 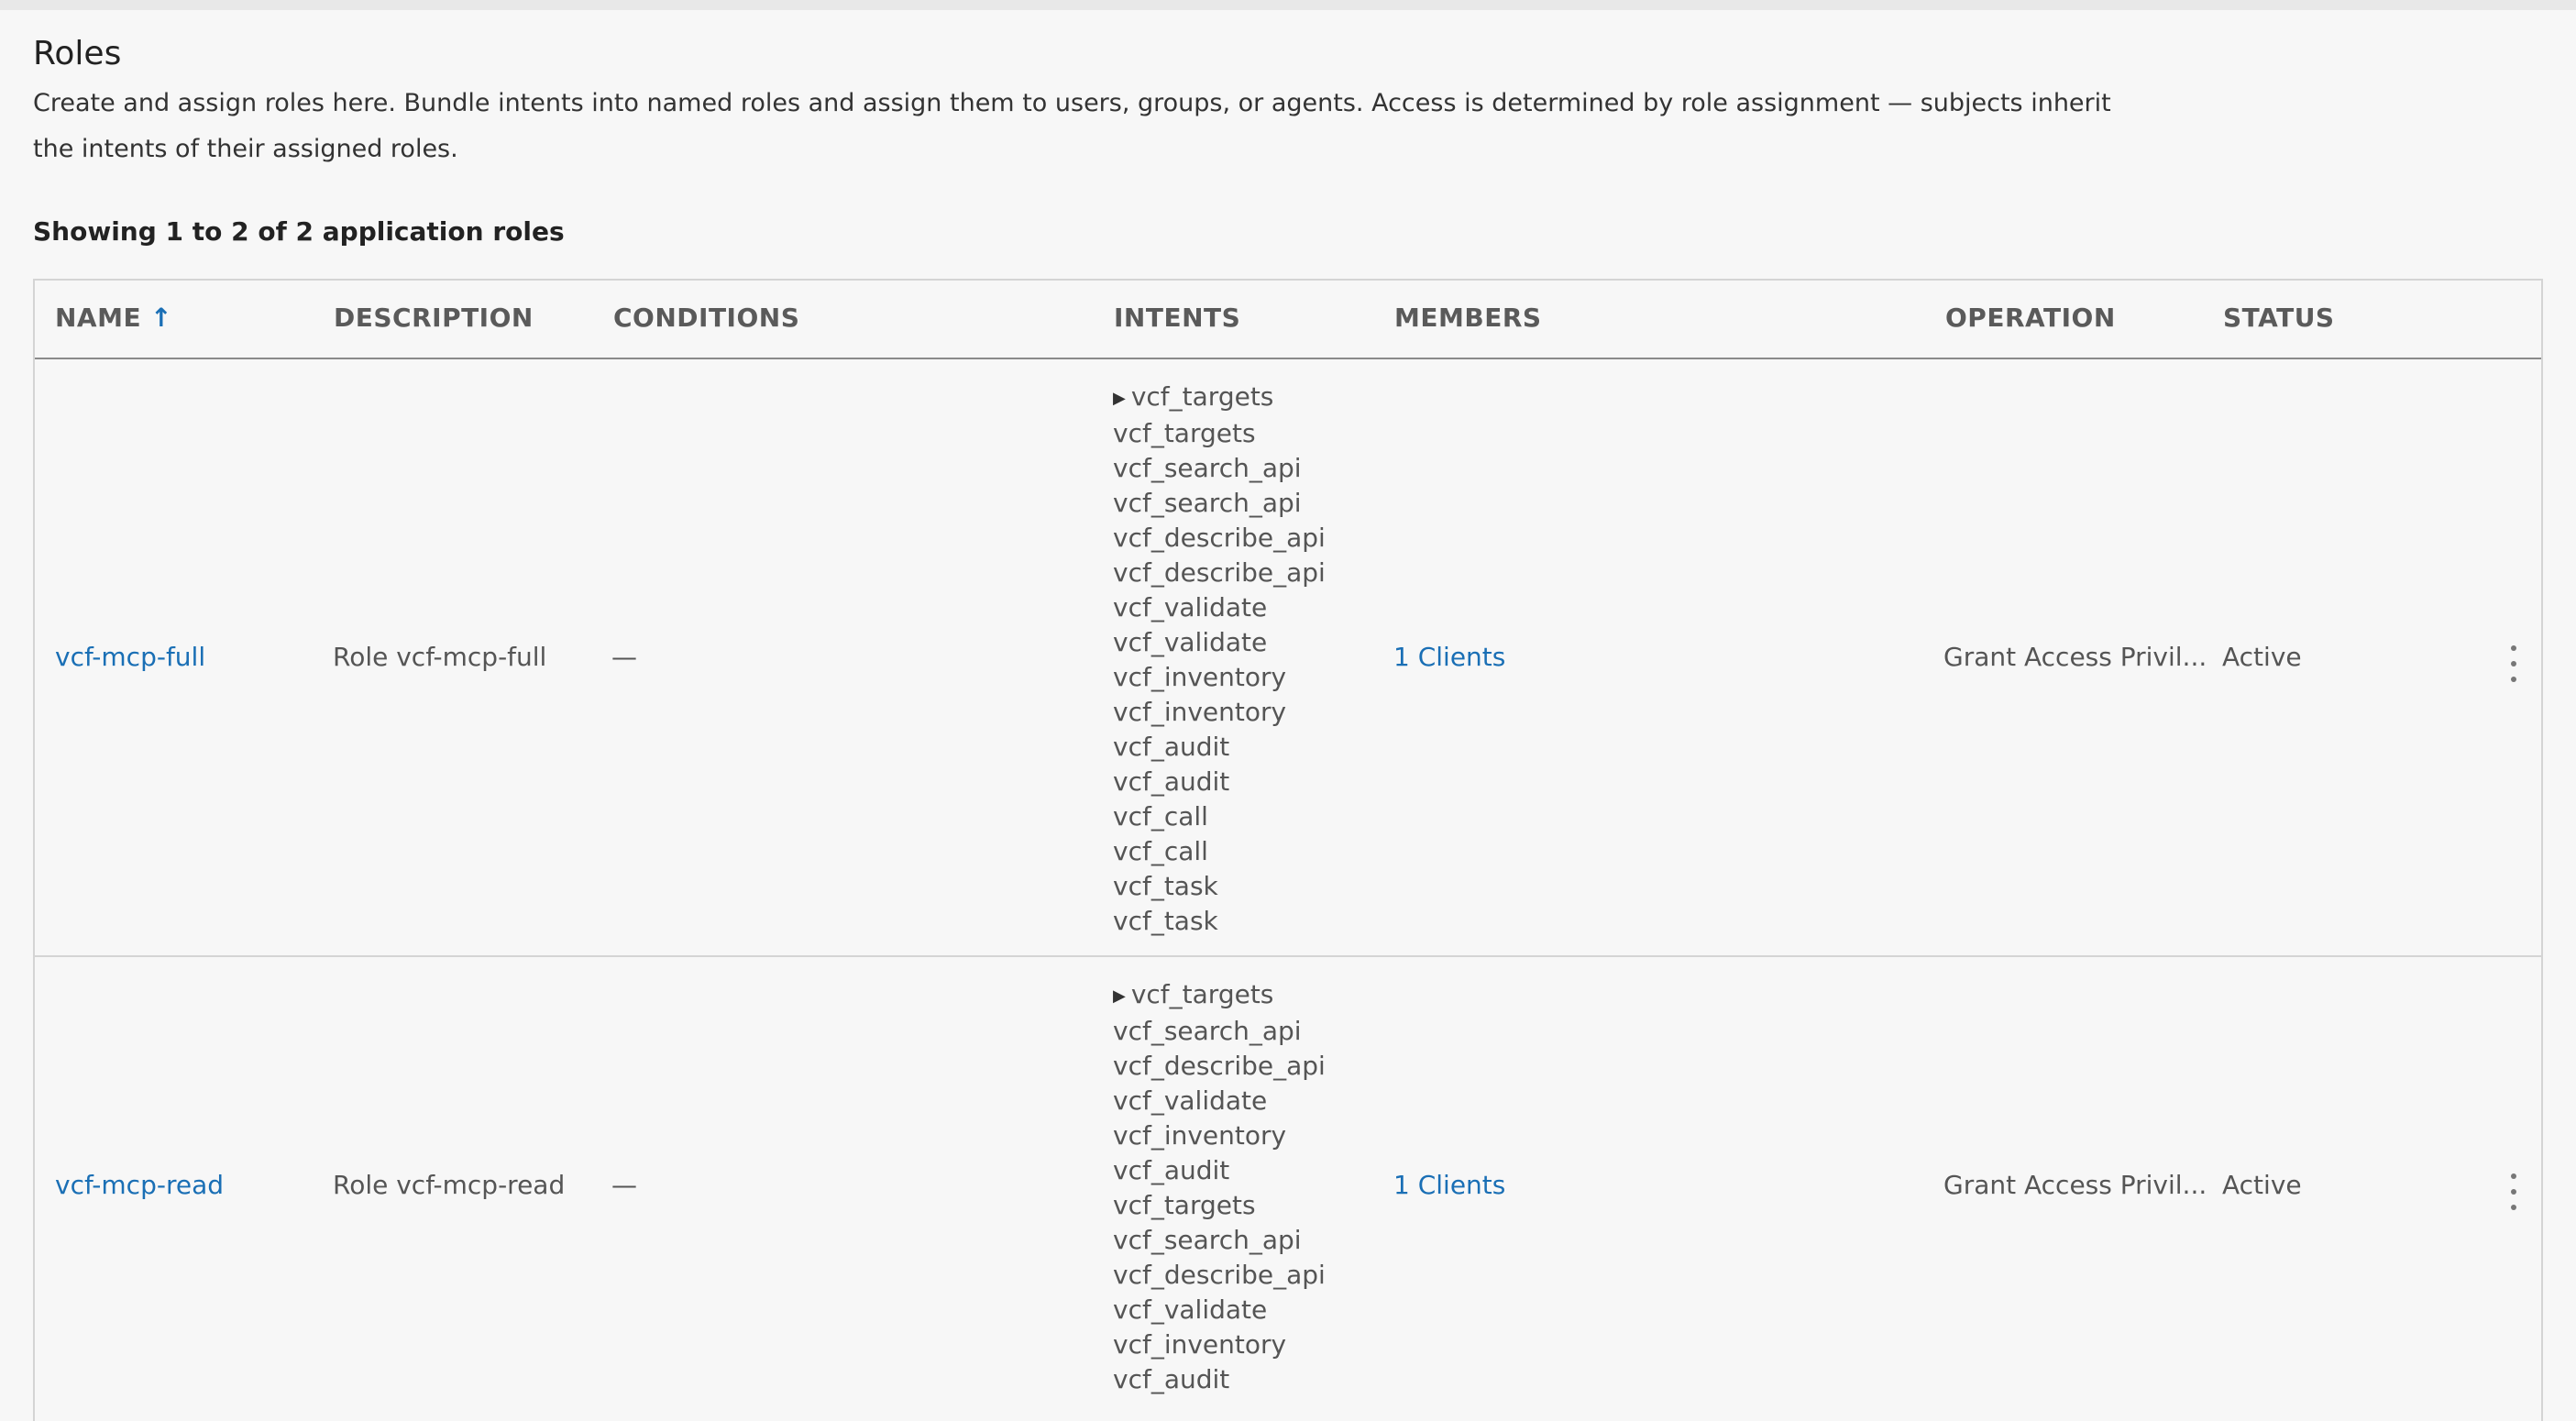 I want to click on results-count: Showing 1 to 2 of 2 application roles, so click(x=299, y=231).